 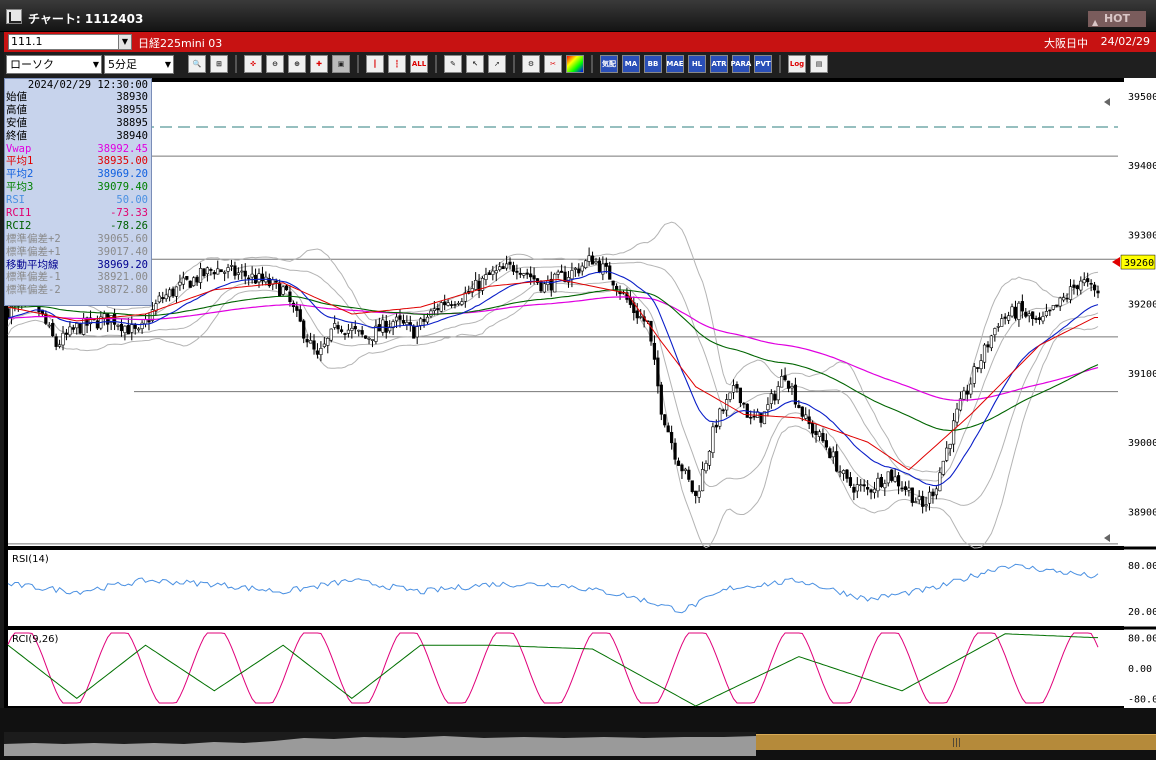 What do you see at coordinates (675, 64) in the screenshot?
I see `mae-button: MAE` at bounding box center [675, 64].